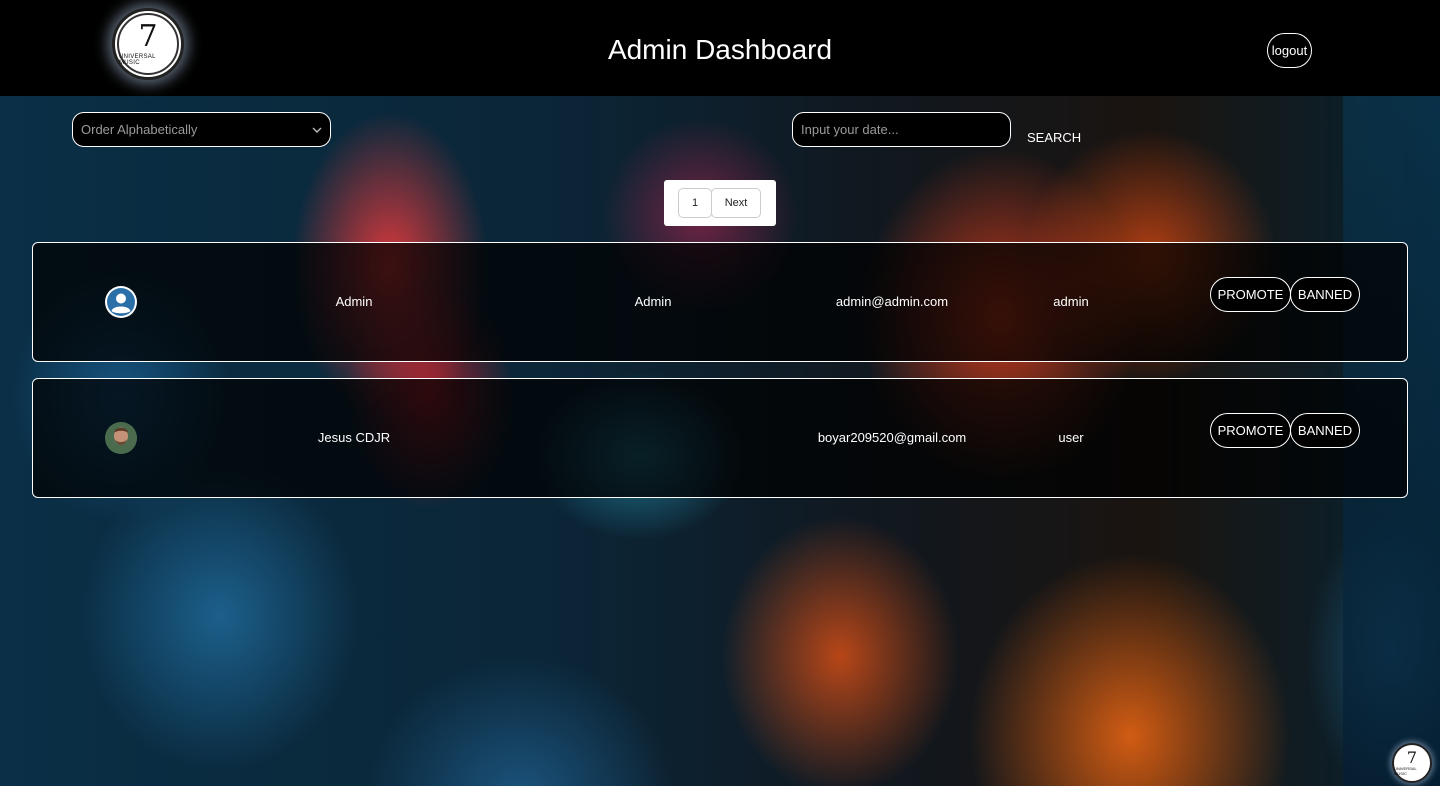  I want to click on chevron-down-icon, so click(317, 130).